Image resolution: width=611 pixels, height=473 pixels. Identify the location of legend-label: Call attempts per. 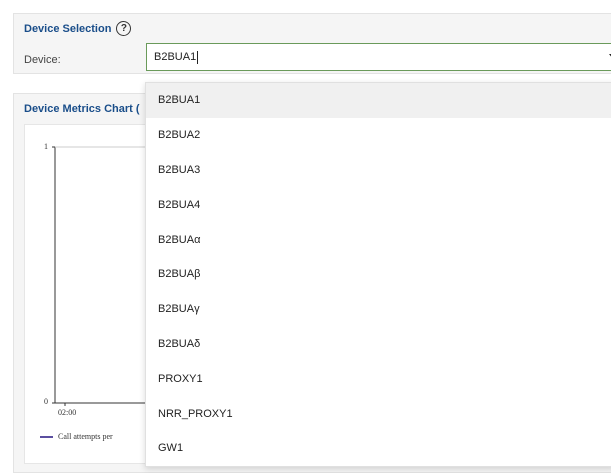
(85, 436).